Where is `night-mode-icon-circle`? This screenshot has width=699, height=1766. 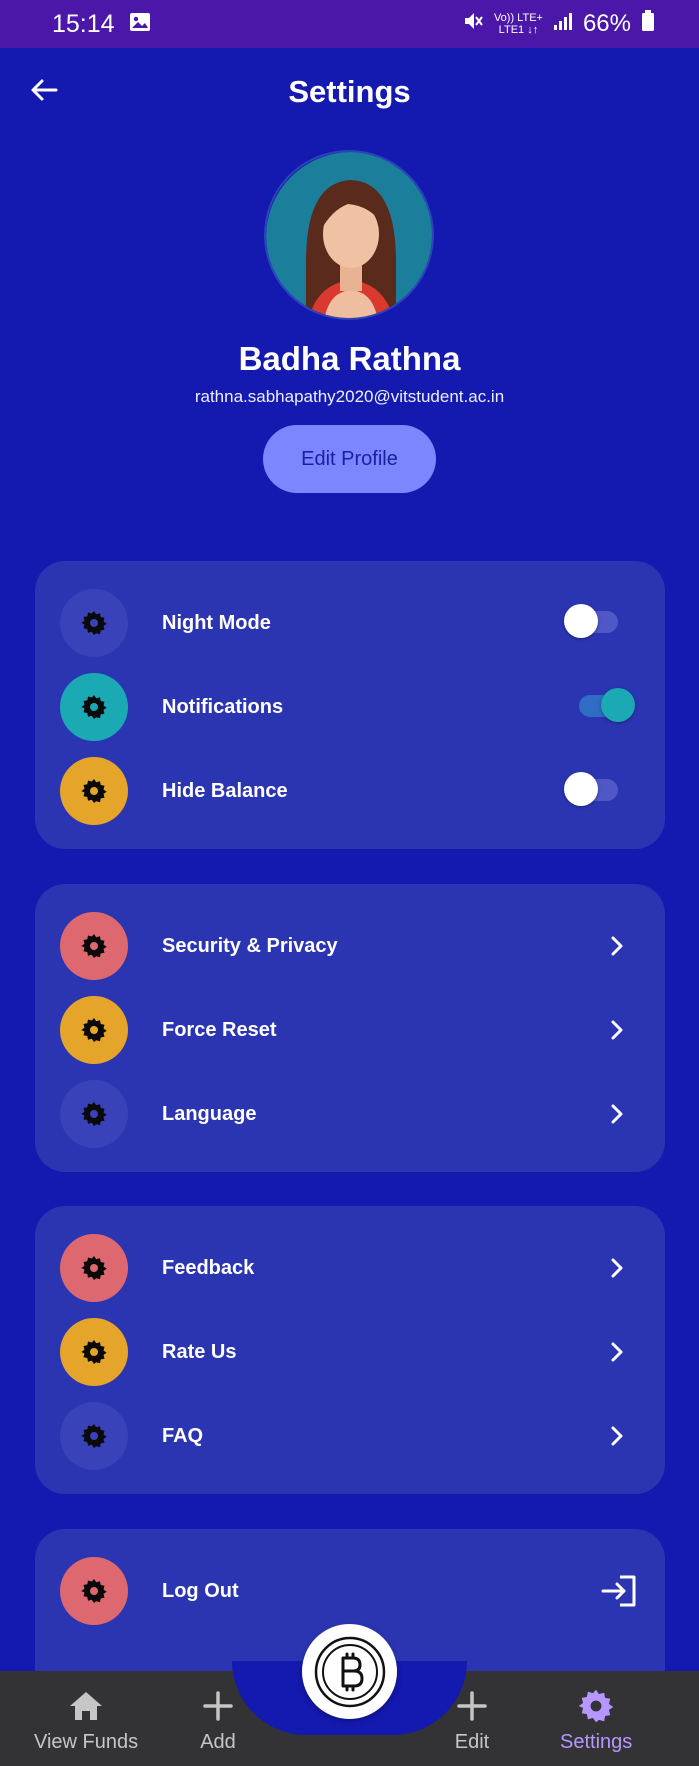
night-mode-icon-circle is located at coordinates (94, 623).